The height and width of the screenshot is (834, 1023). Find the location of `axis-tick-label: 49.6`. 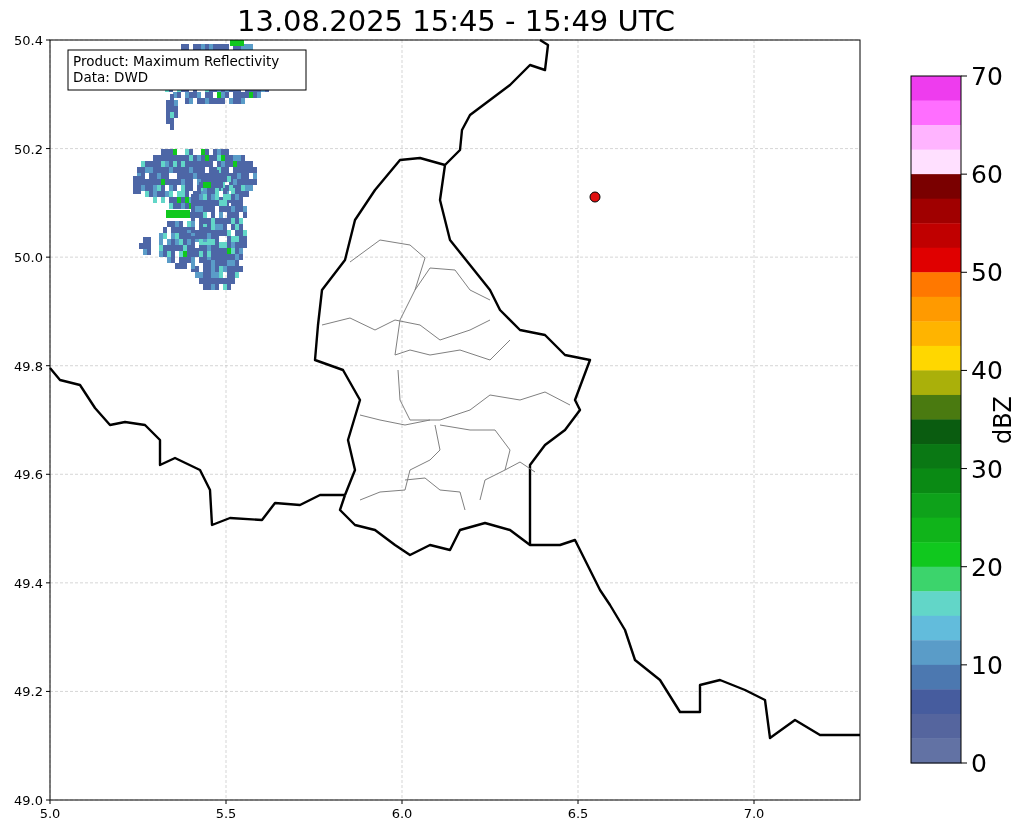

axis-tick-label: 49.6 is located at coordinates (28, 475).